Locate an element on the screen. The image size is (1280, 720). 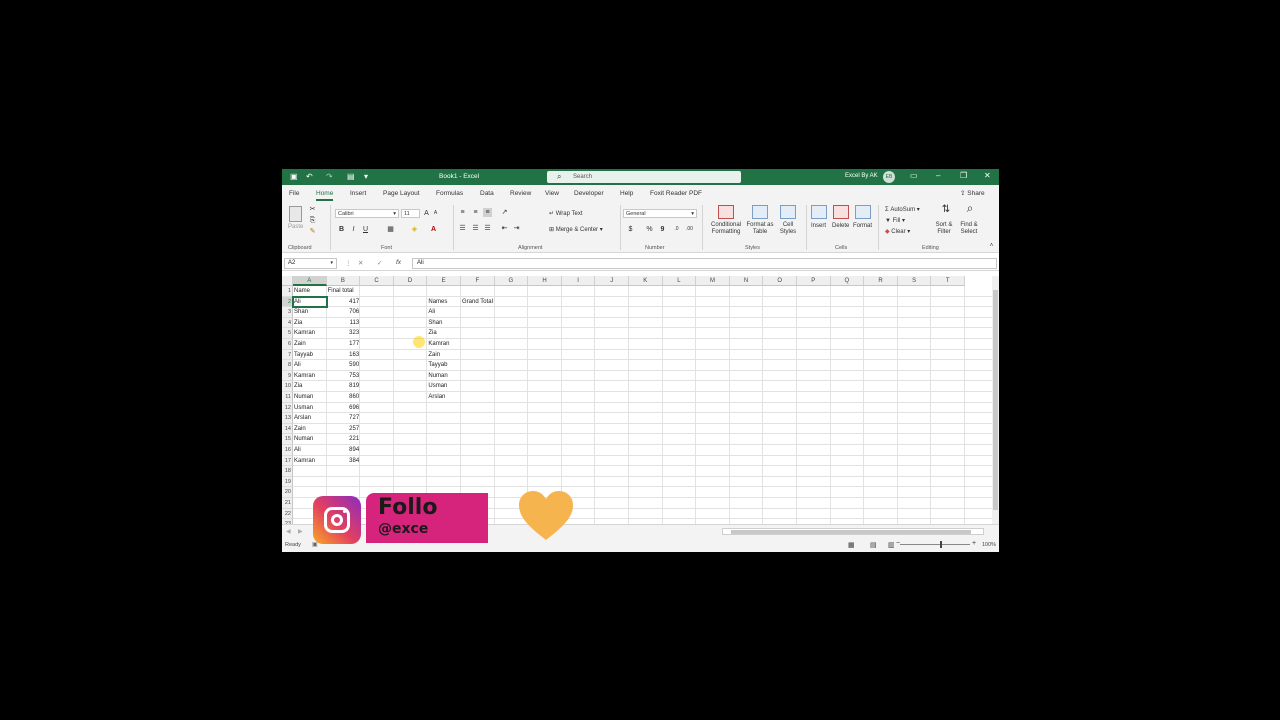
tab-home: Home is located at coordinates (325, 195).